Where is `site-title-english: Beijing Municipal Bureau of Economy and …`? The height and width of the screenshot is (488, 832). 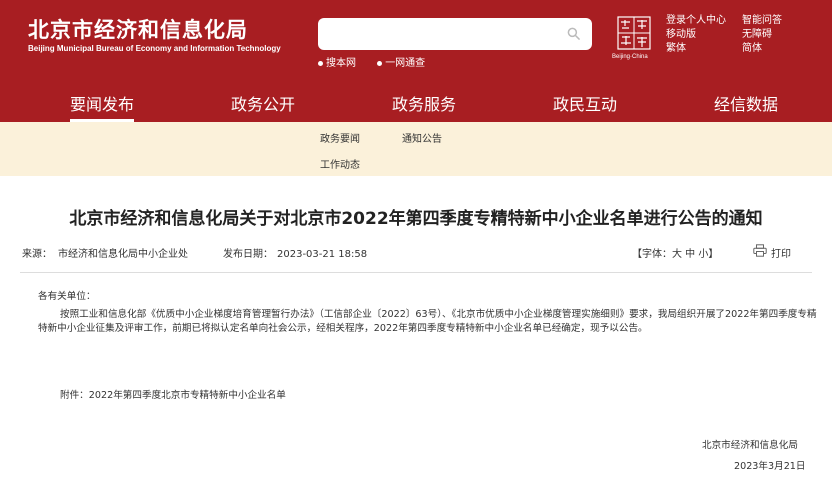
site-title-english: Beijing Municipal Bureau of Economy and … is located at coordinates (154, 48).